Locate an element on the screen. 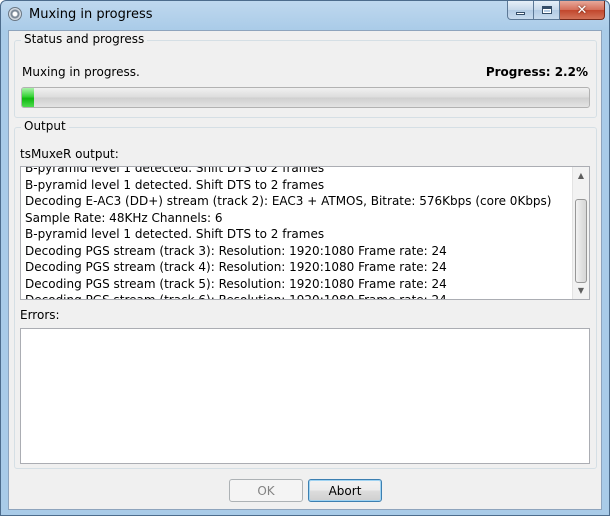 Image resolution: width=610 pixels, height=516 pixels. chevron-down-icon: ▼ is located at coordinates (581, 290).